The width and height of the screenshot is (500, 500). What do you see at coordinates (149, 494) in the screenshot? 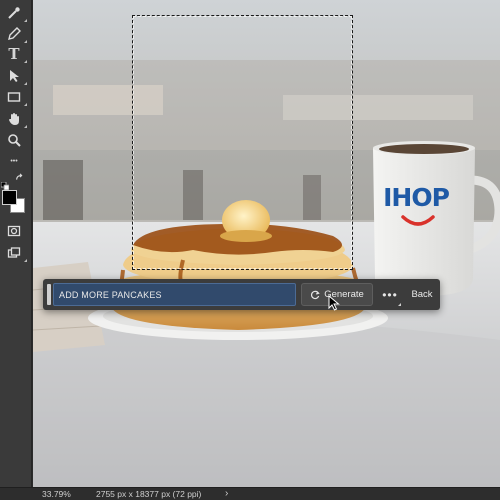
I see `document-dimensions: 2755 px x 18377 px (72 ppi)` at bounding box center [149, 494].